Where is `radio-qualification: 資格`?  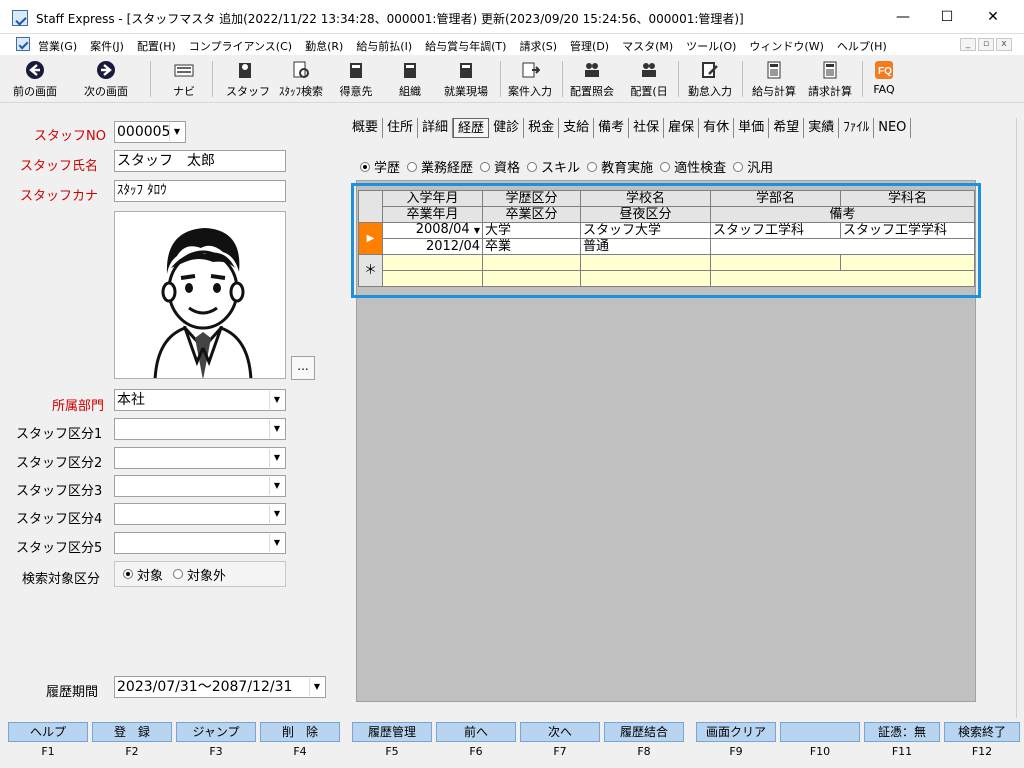 radio-qualification: 資格 is located at coordinates (500, 166).